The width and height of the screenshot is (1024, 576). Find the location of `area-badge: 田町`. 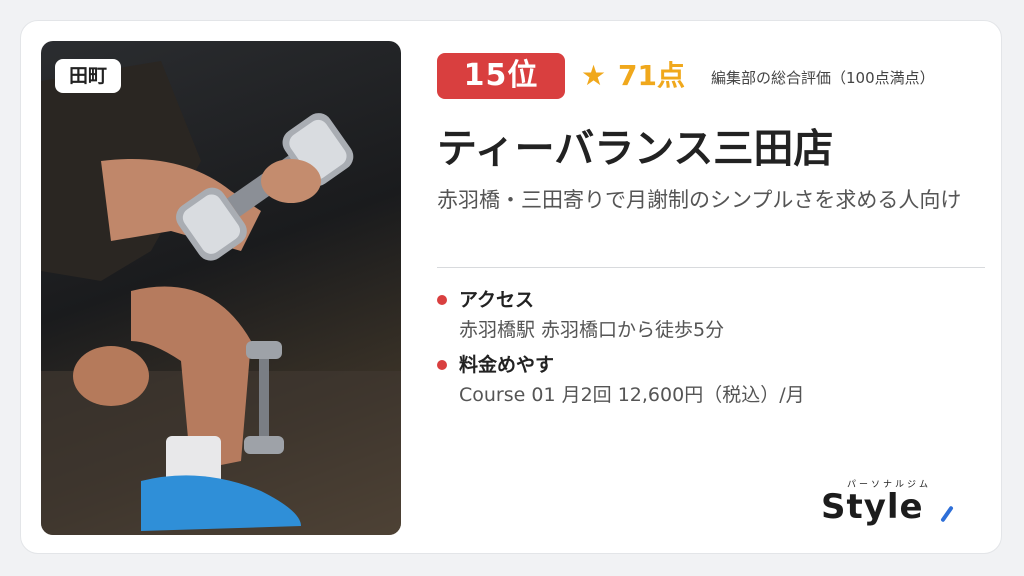

area-badge: 田町 is located at coordinates (88, 76).